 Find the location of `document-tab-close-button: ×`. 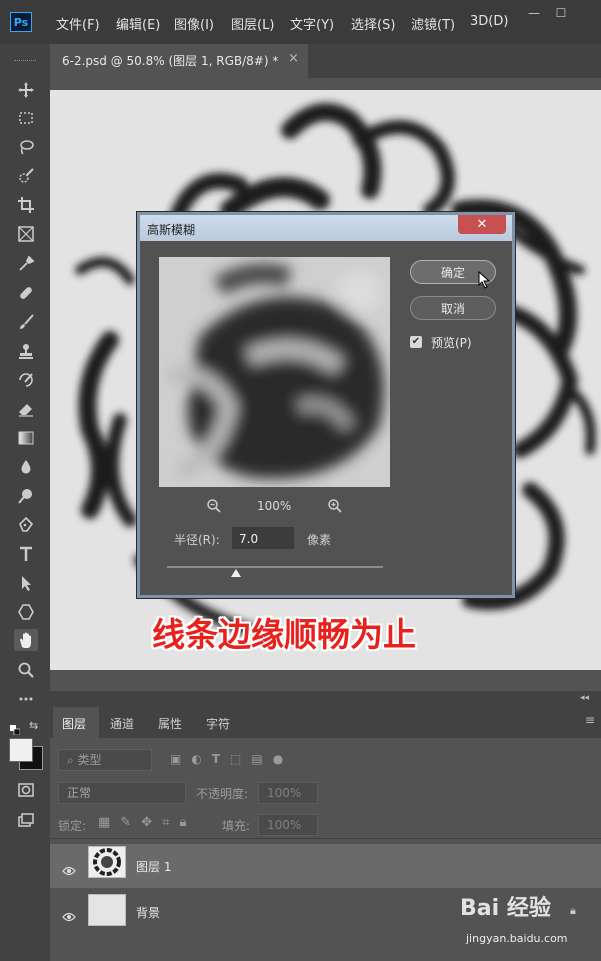

document-tab-close-button: × is located at coordinates (293, 58).